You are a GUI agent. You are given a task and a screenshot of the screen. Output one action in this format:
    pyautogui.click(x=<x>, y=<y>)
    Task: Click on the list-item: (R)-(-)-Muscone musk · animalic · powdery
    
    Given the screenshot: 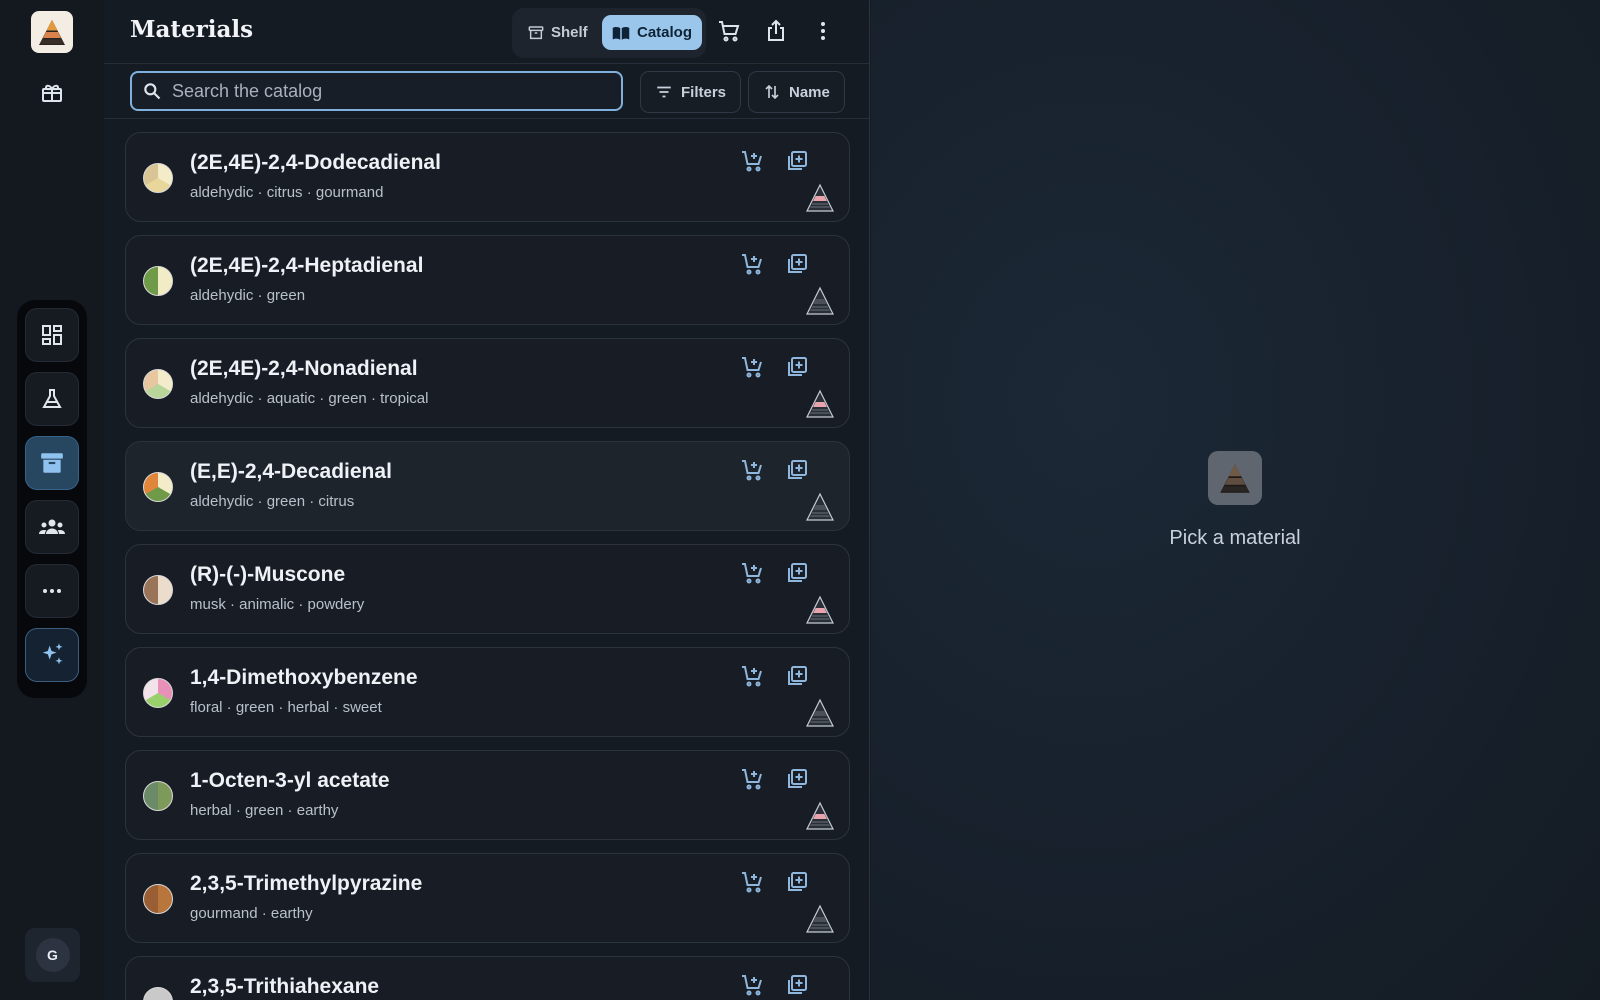 What is the action you would take?
    pyautogui.click(x=487, y=589)
    